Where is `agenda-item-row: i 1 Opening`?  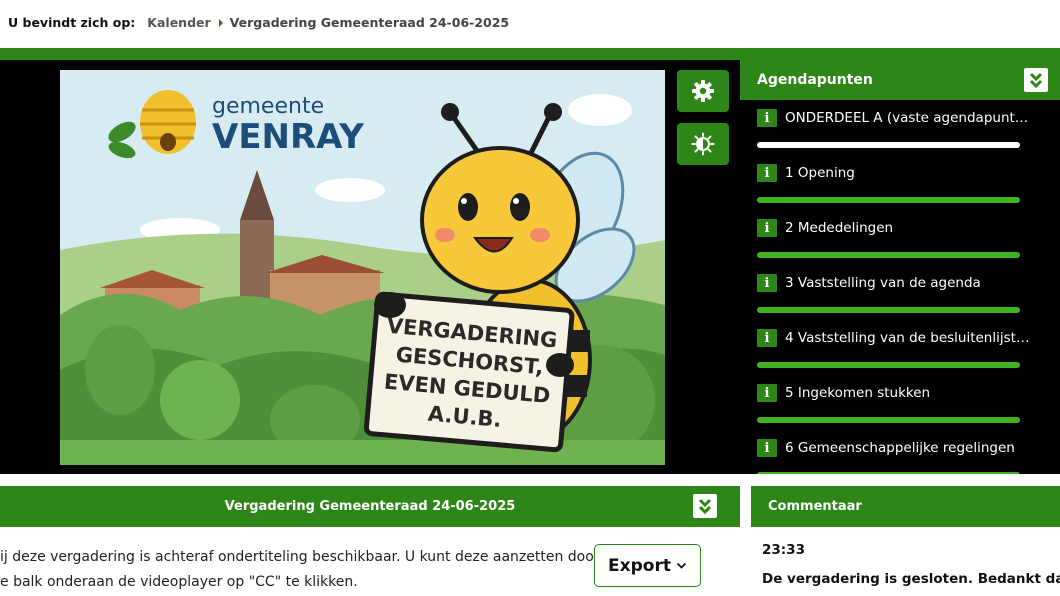
agenda-item-row: i 1 Opening is located at coordinates (908, 172).